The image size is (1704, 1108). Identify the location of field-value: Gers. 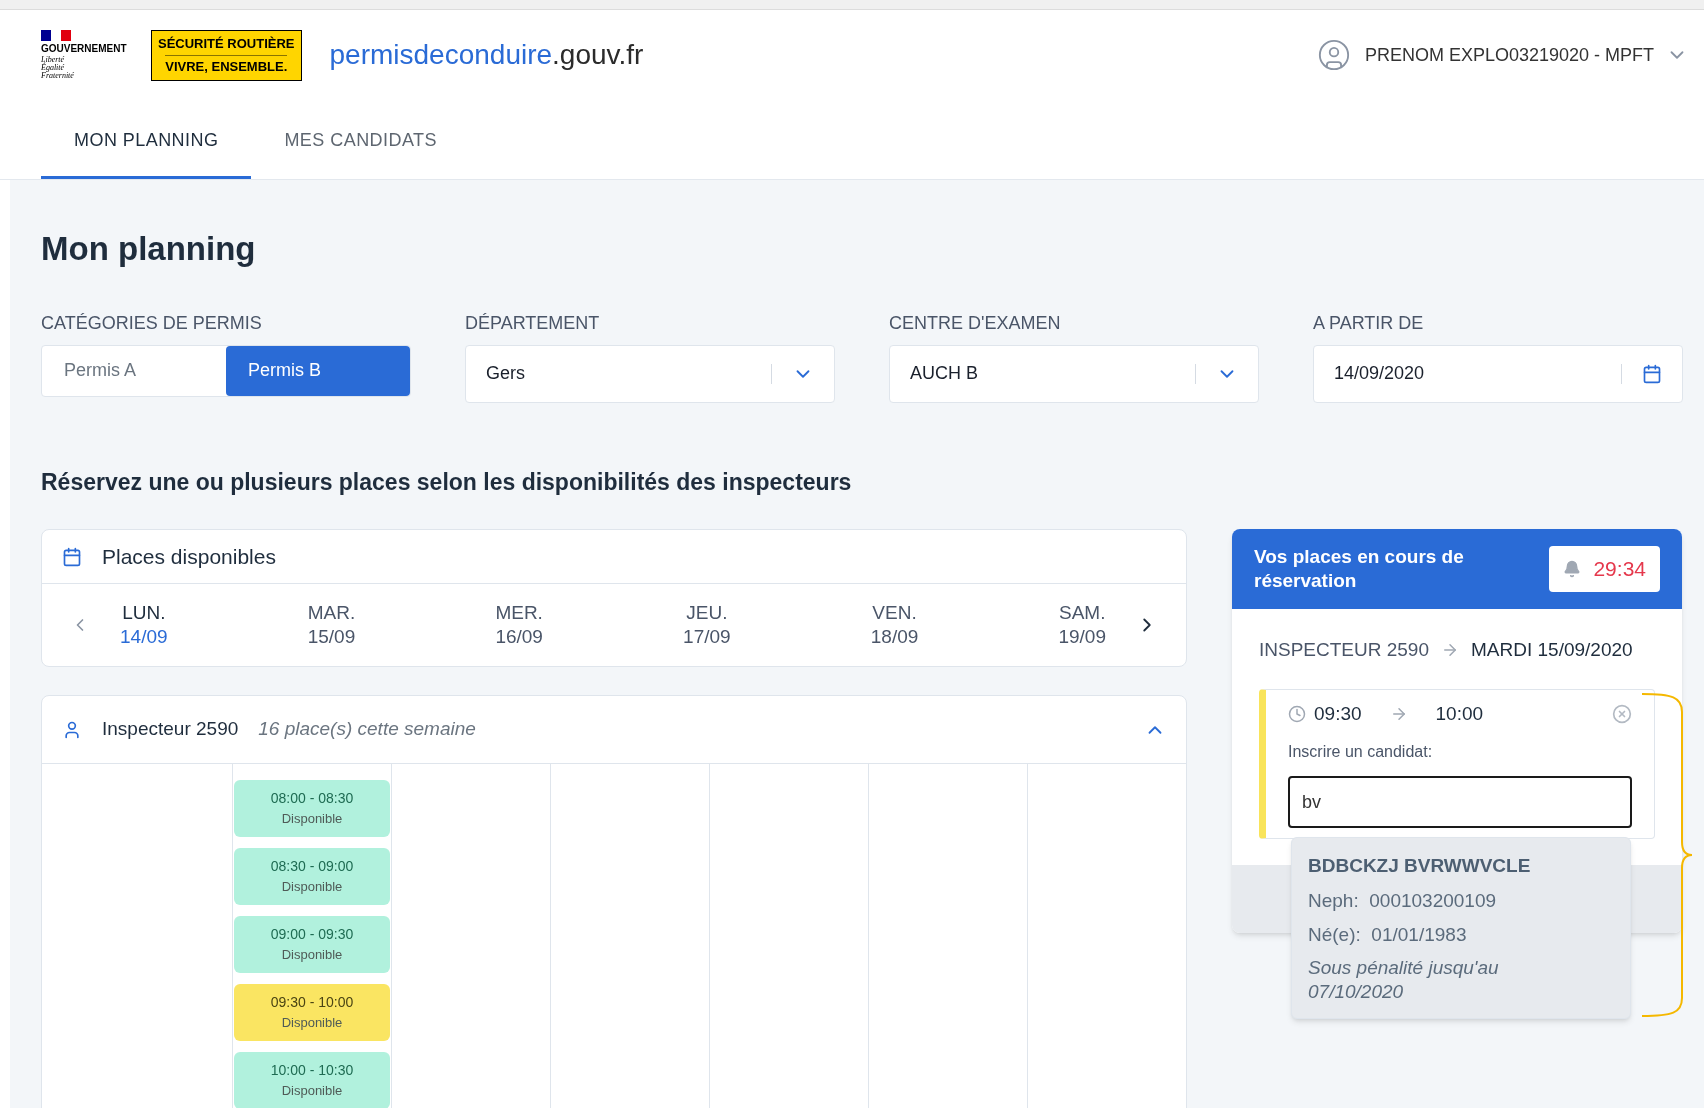
(506, 373).